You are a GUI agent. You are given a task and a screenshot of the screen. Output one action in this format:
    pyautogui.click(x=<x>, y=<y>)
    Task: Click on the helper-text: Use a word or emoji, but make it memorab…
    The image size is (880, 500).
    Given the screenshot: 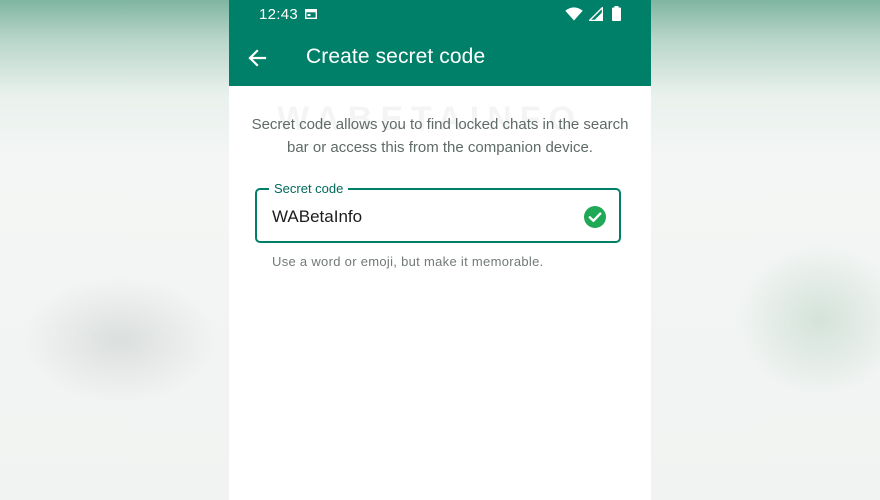 What is the action you would take?
    pyautogui.click(x=408, y=261)
    